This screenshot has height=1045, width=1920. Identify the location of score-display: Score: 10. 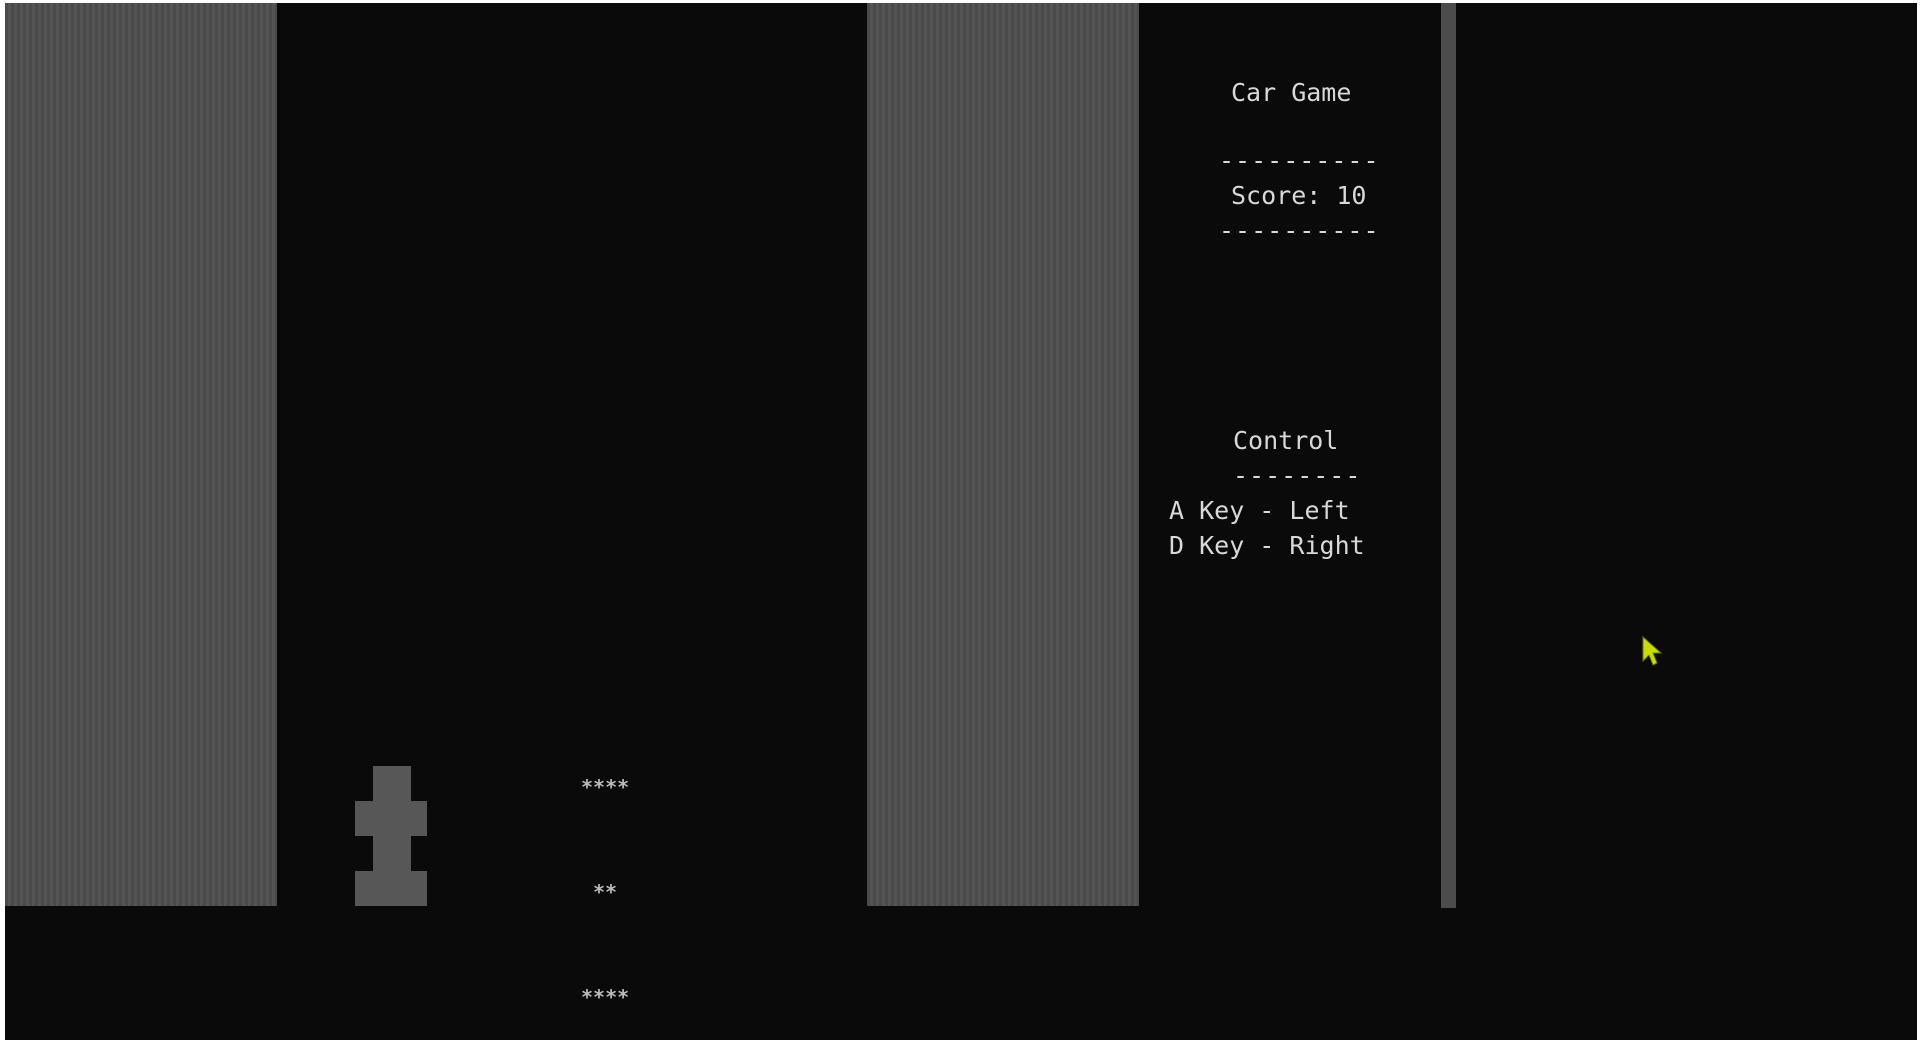
(1298, 195).